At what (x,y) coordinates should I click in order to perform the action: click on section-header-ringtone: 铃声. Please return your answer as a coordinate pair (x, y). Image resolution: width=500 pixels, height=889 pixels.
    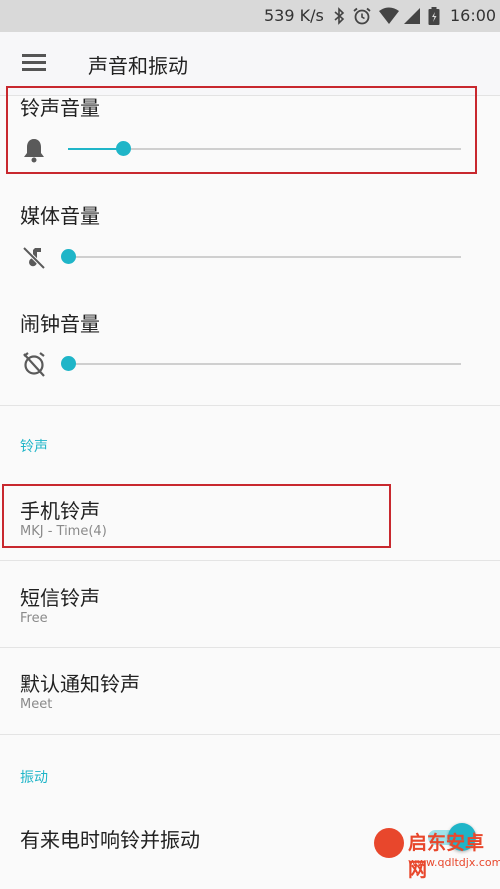
    Looking at the image, I should click on (34, 447).